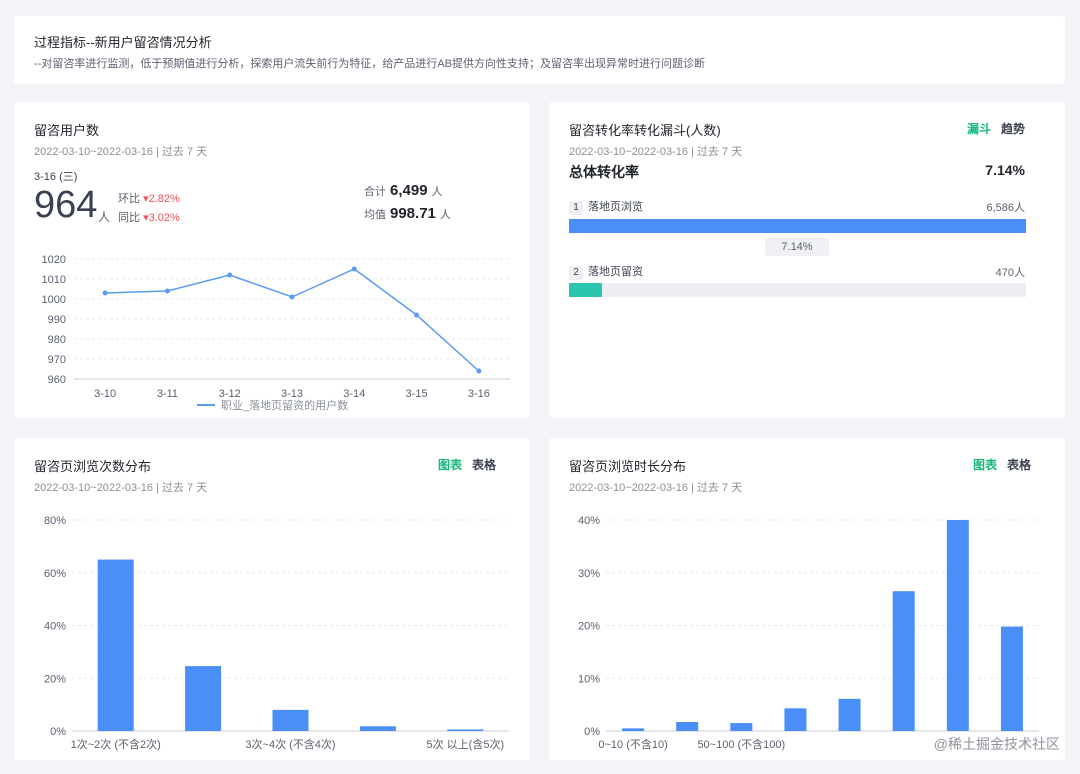  Describe the element at coordinates (589, 574) in the screenshot. I see `y-tick-label: 30%` at that location.